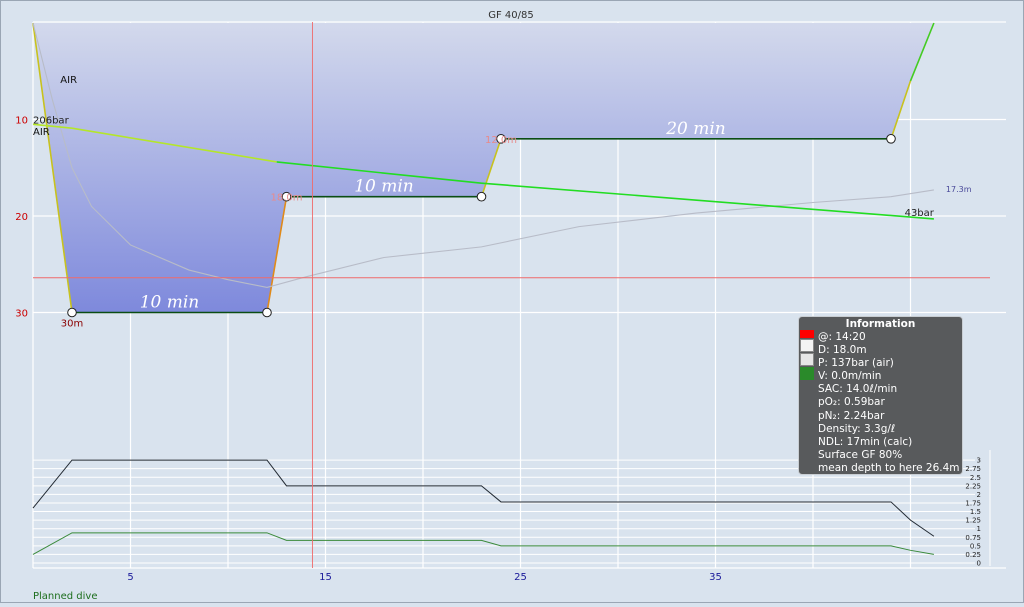 The image size is (1024, 607). Describe the element at coordinates (858, 389) in the screenshot. I see `information-line: SAC: 14.0ℓ/min` at that location.